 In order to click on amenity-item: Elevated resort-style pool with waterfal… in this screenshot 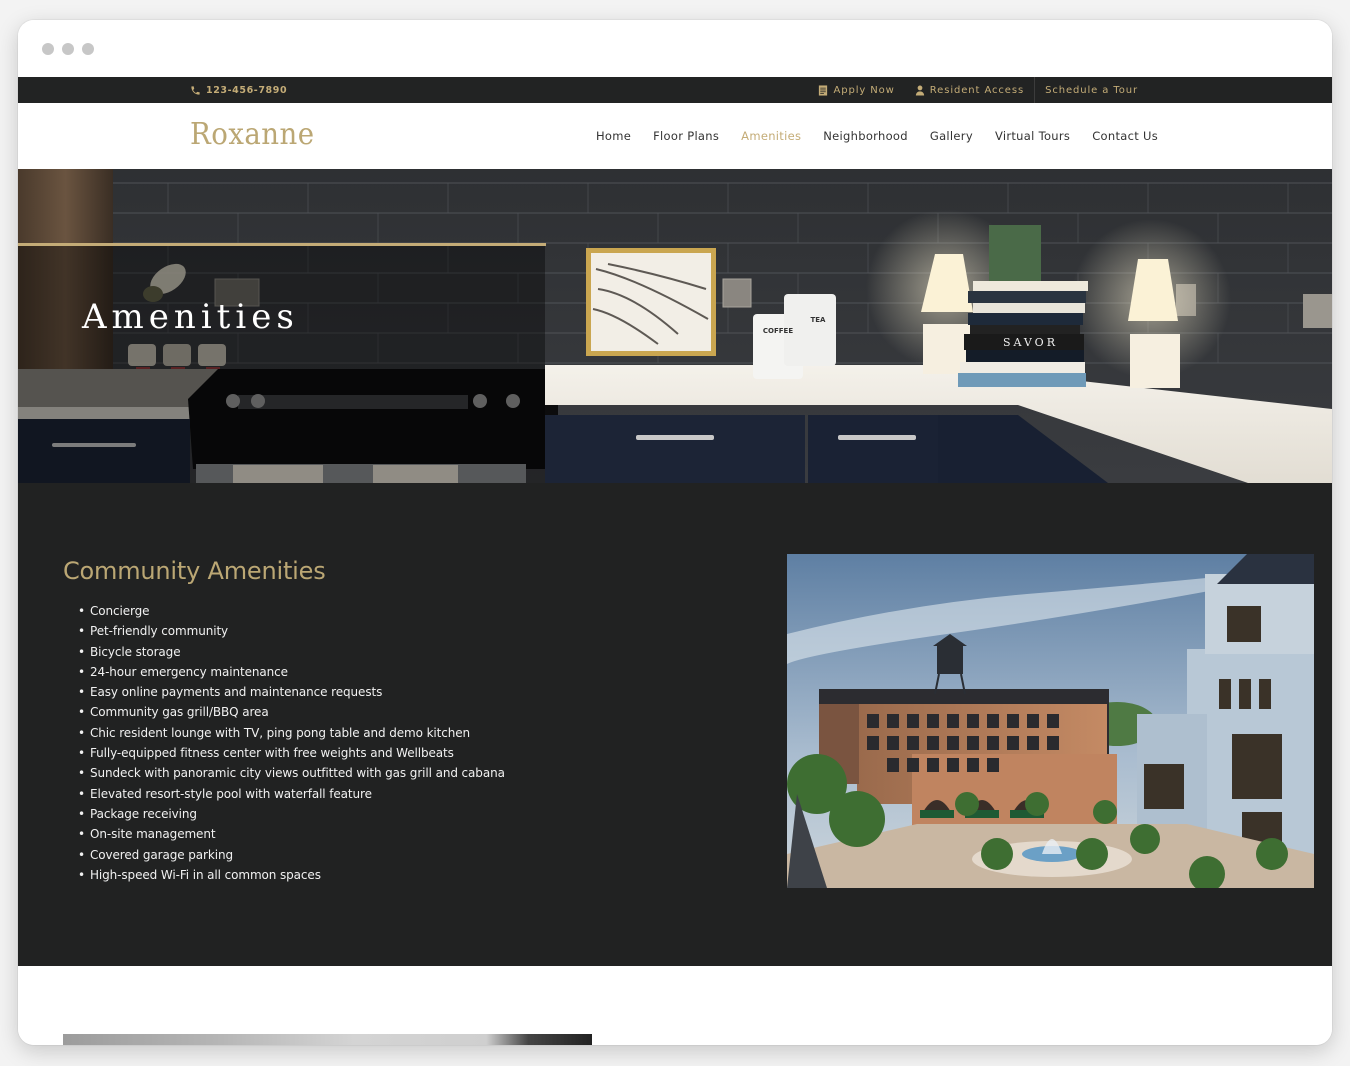, I will do `click(291, 794)`.